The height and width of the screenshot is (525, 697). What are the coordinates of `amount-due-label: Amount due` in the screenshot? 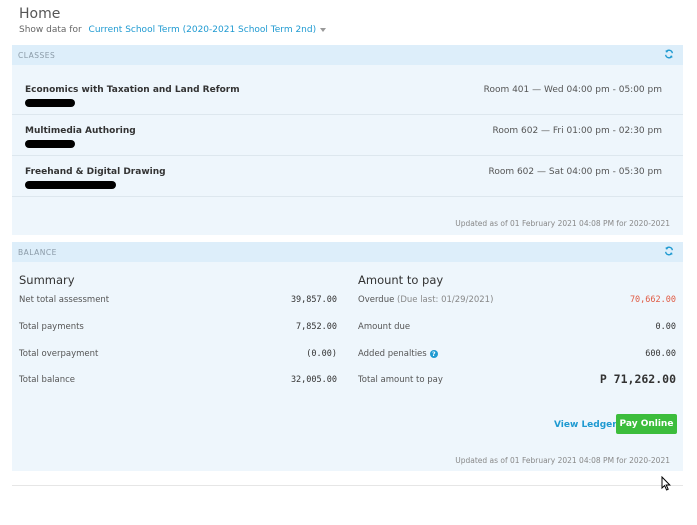 It's located at (384, 327).